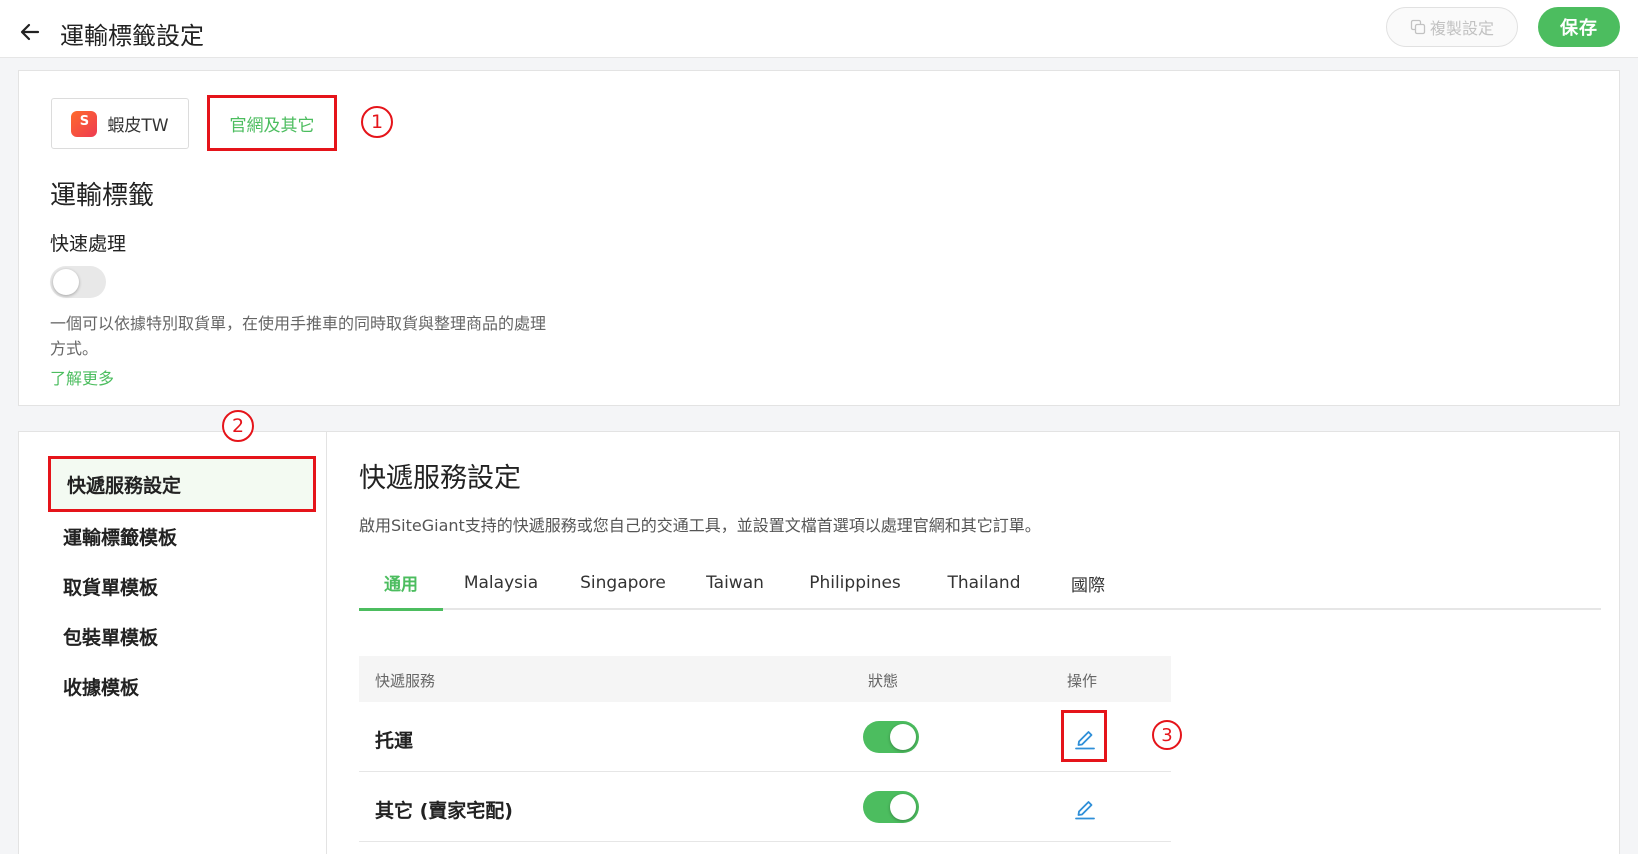 This screenshot has width=1638, height=854. I want to click on page-title: 運輸標籤設定, so click(132, 36).